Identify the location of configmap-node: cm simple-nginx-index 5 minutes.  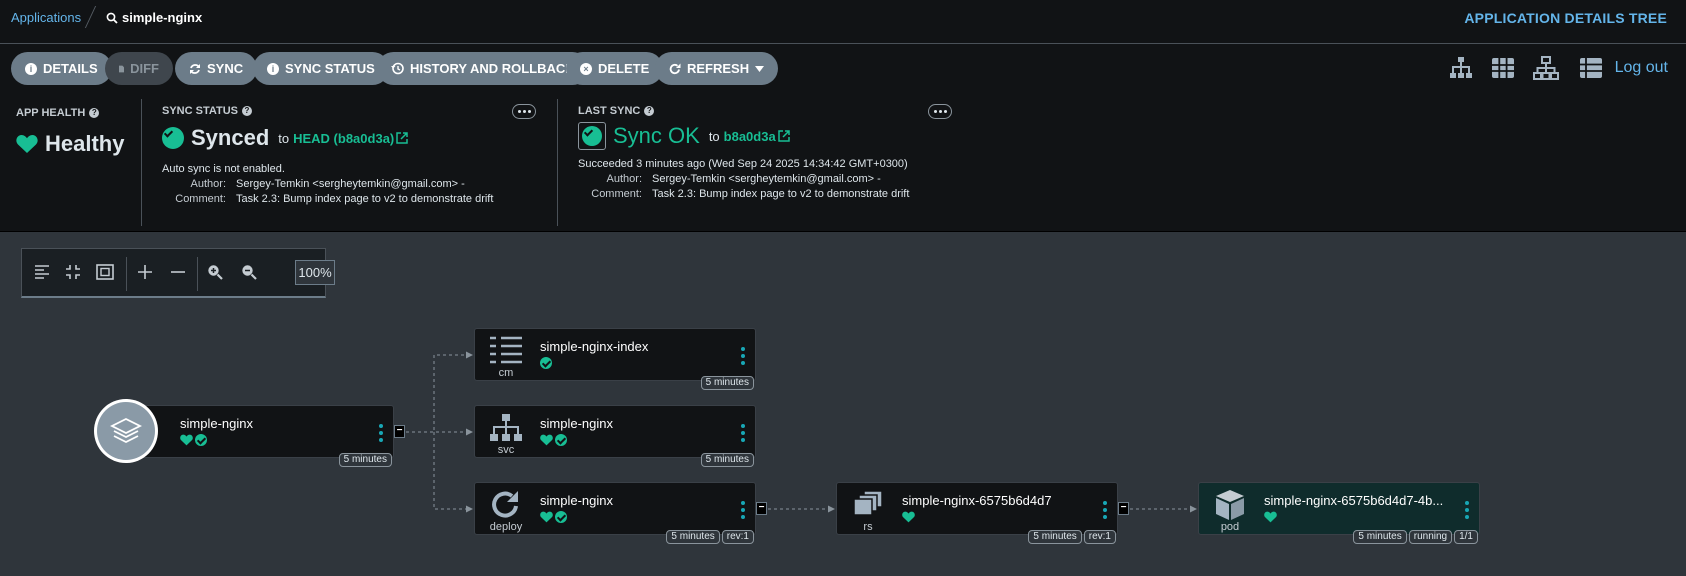
(615, 359).